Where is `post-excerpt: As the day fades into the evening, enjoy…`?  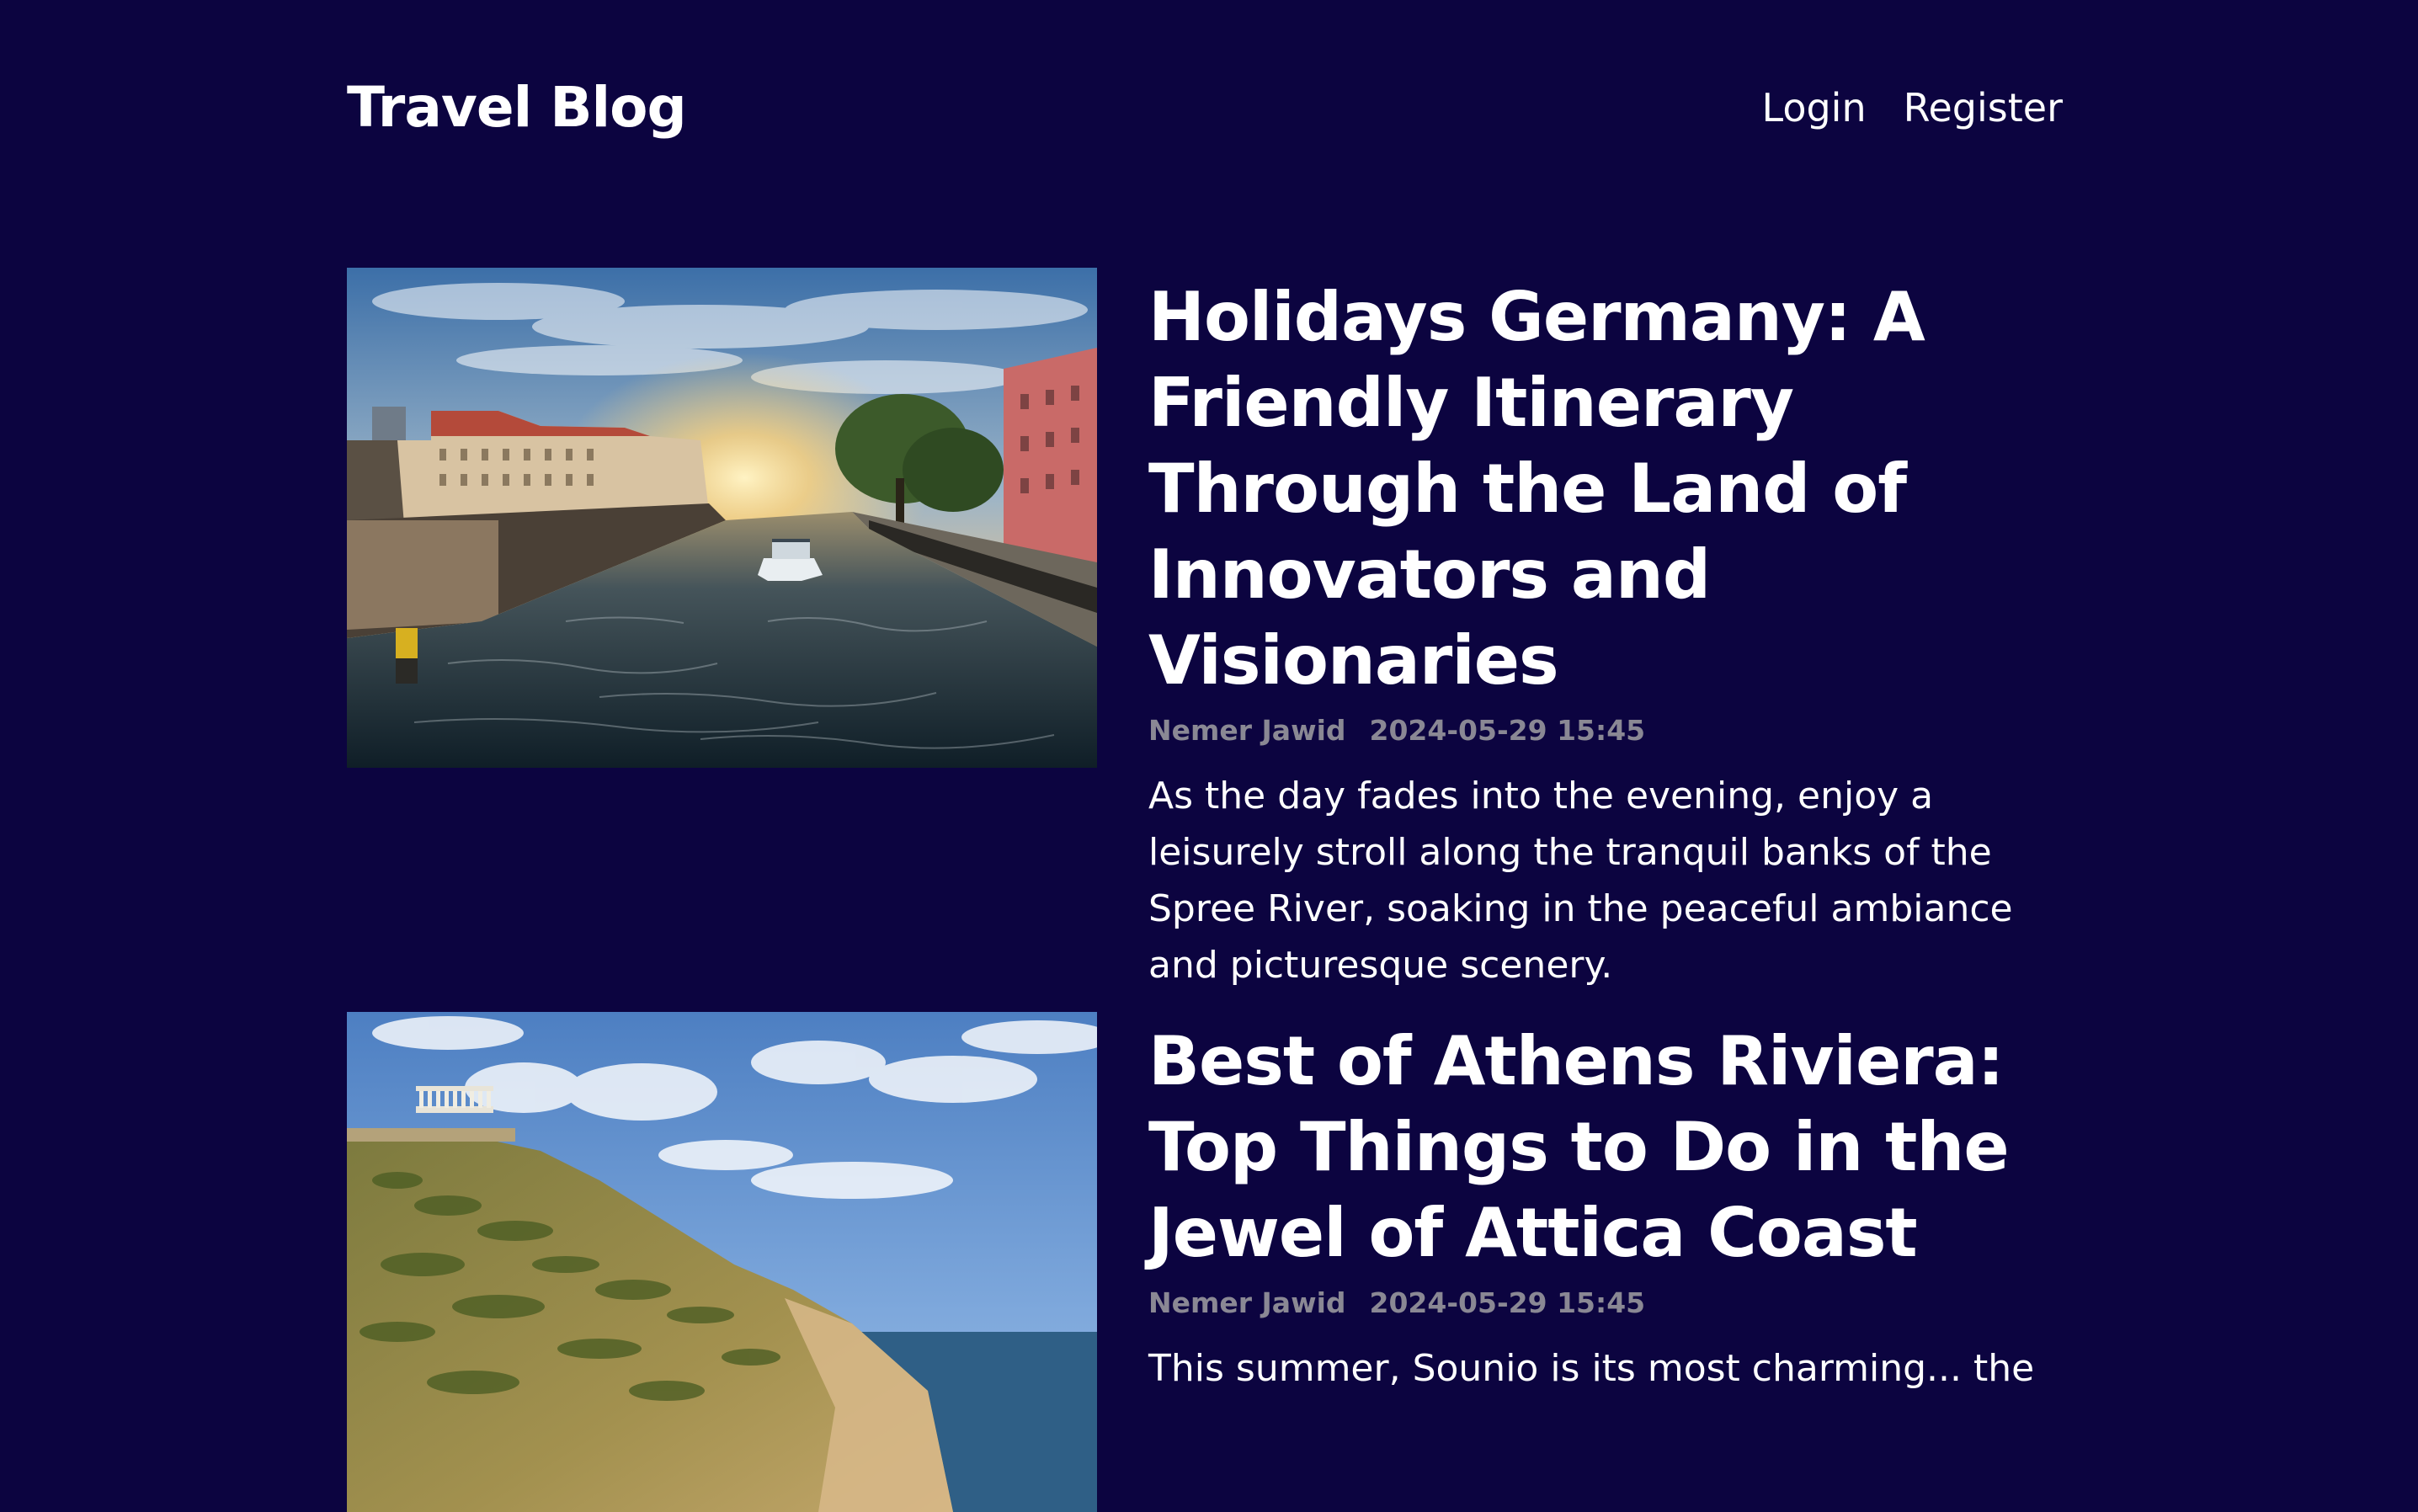 post-excerpt: As the day fades into the evening, enjoy… is located at coordinates (1581, 881).